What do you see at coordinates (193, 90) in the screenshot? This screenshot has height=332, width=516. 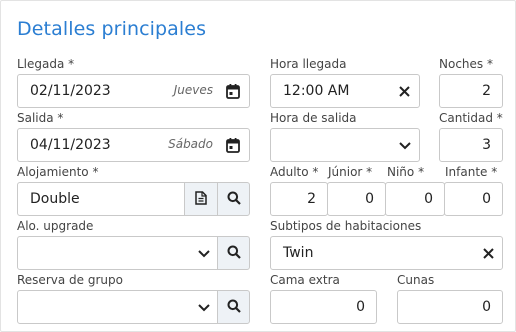 I see `arrival-weekday: Jueves` at bounding box center [193, 90].